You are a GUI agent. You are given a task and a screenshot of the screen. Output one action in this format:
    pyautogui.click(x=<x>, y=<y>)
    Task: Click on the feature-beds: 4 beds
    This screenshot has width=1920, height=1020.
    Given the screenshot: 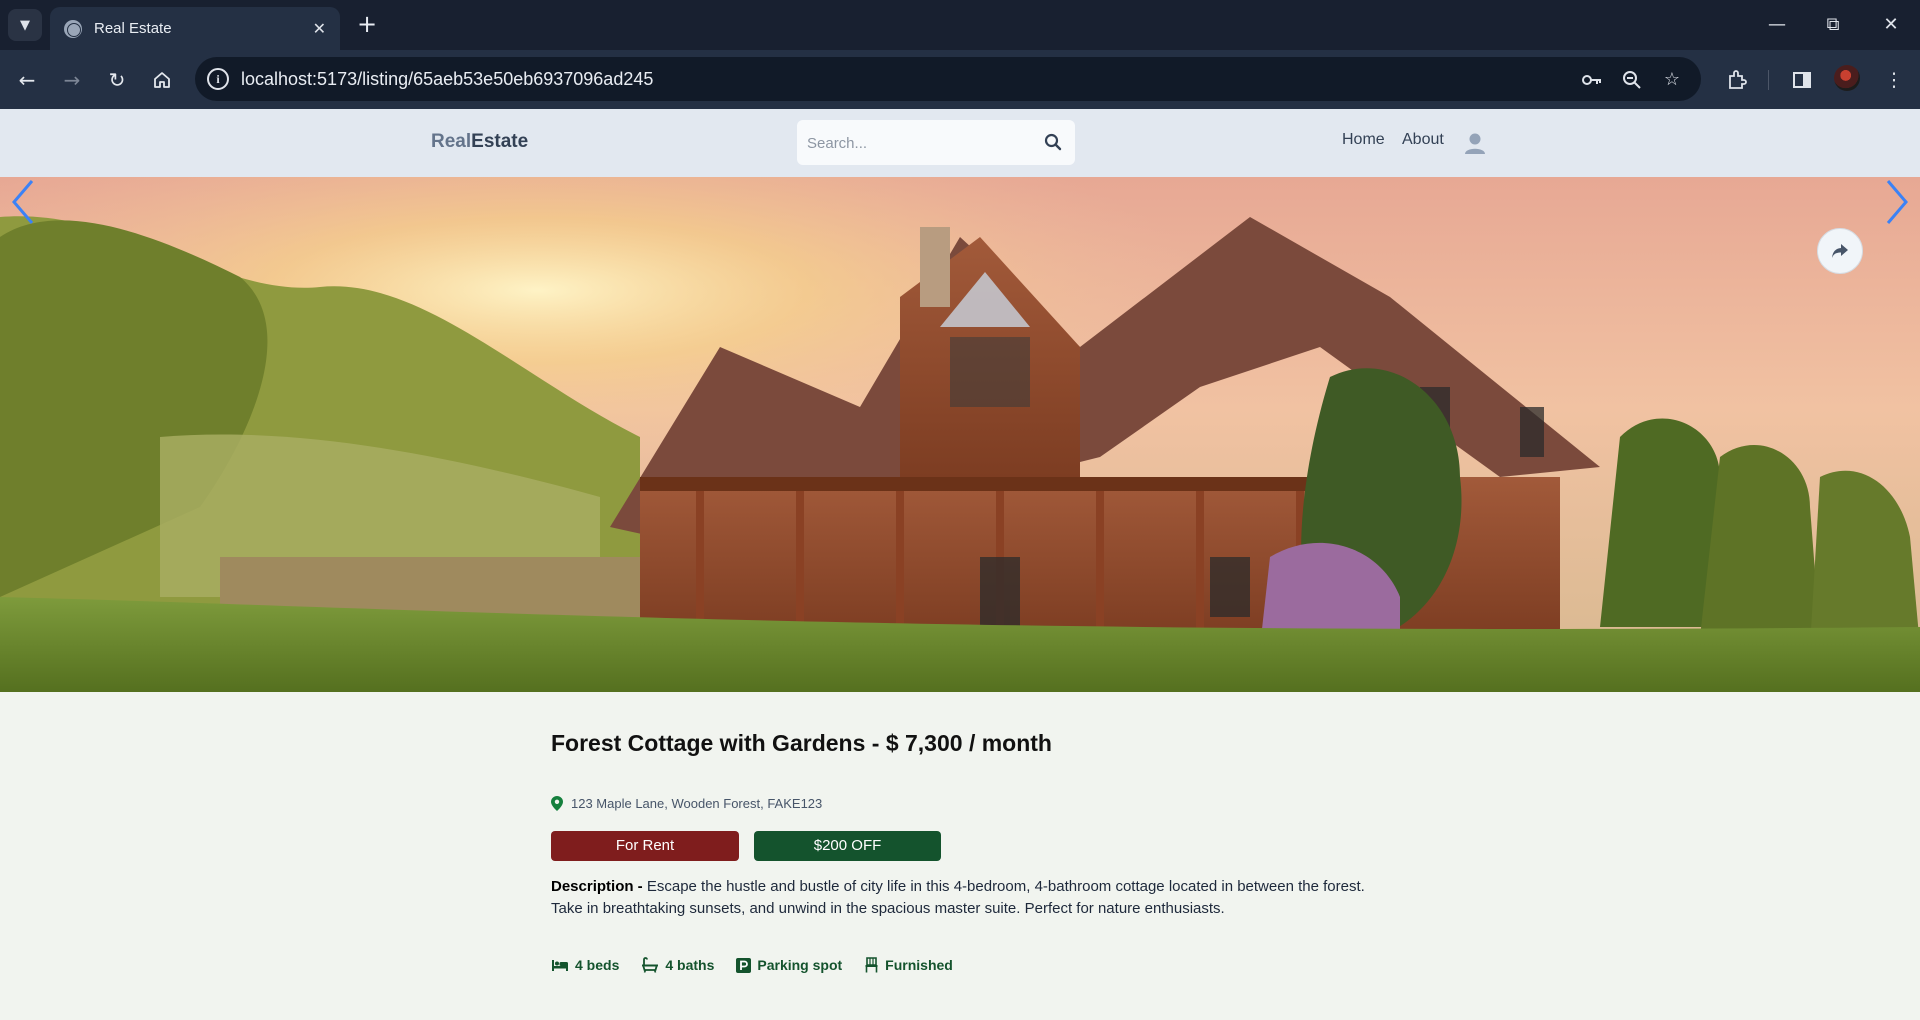 What is the action you would take?
    pyautogui.click(x=585, y=965)
    